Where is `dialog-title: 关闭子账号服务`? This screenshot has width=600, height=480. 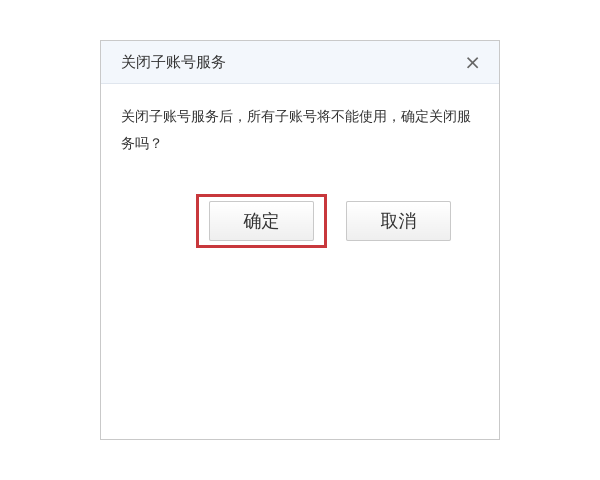 dialog-title: 关闭子账号服务 is located at coordinates (173, 62).